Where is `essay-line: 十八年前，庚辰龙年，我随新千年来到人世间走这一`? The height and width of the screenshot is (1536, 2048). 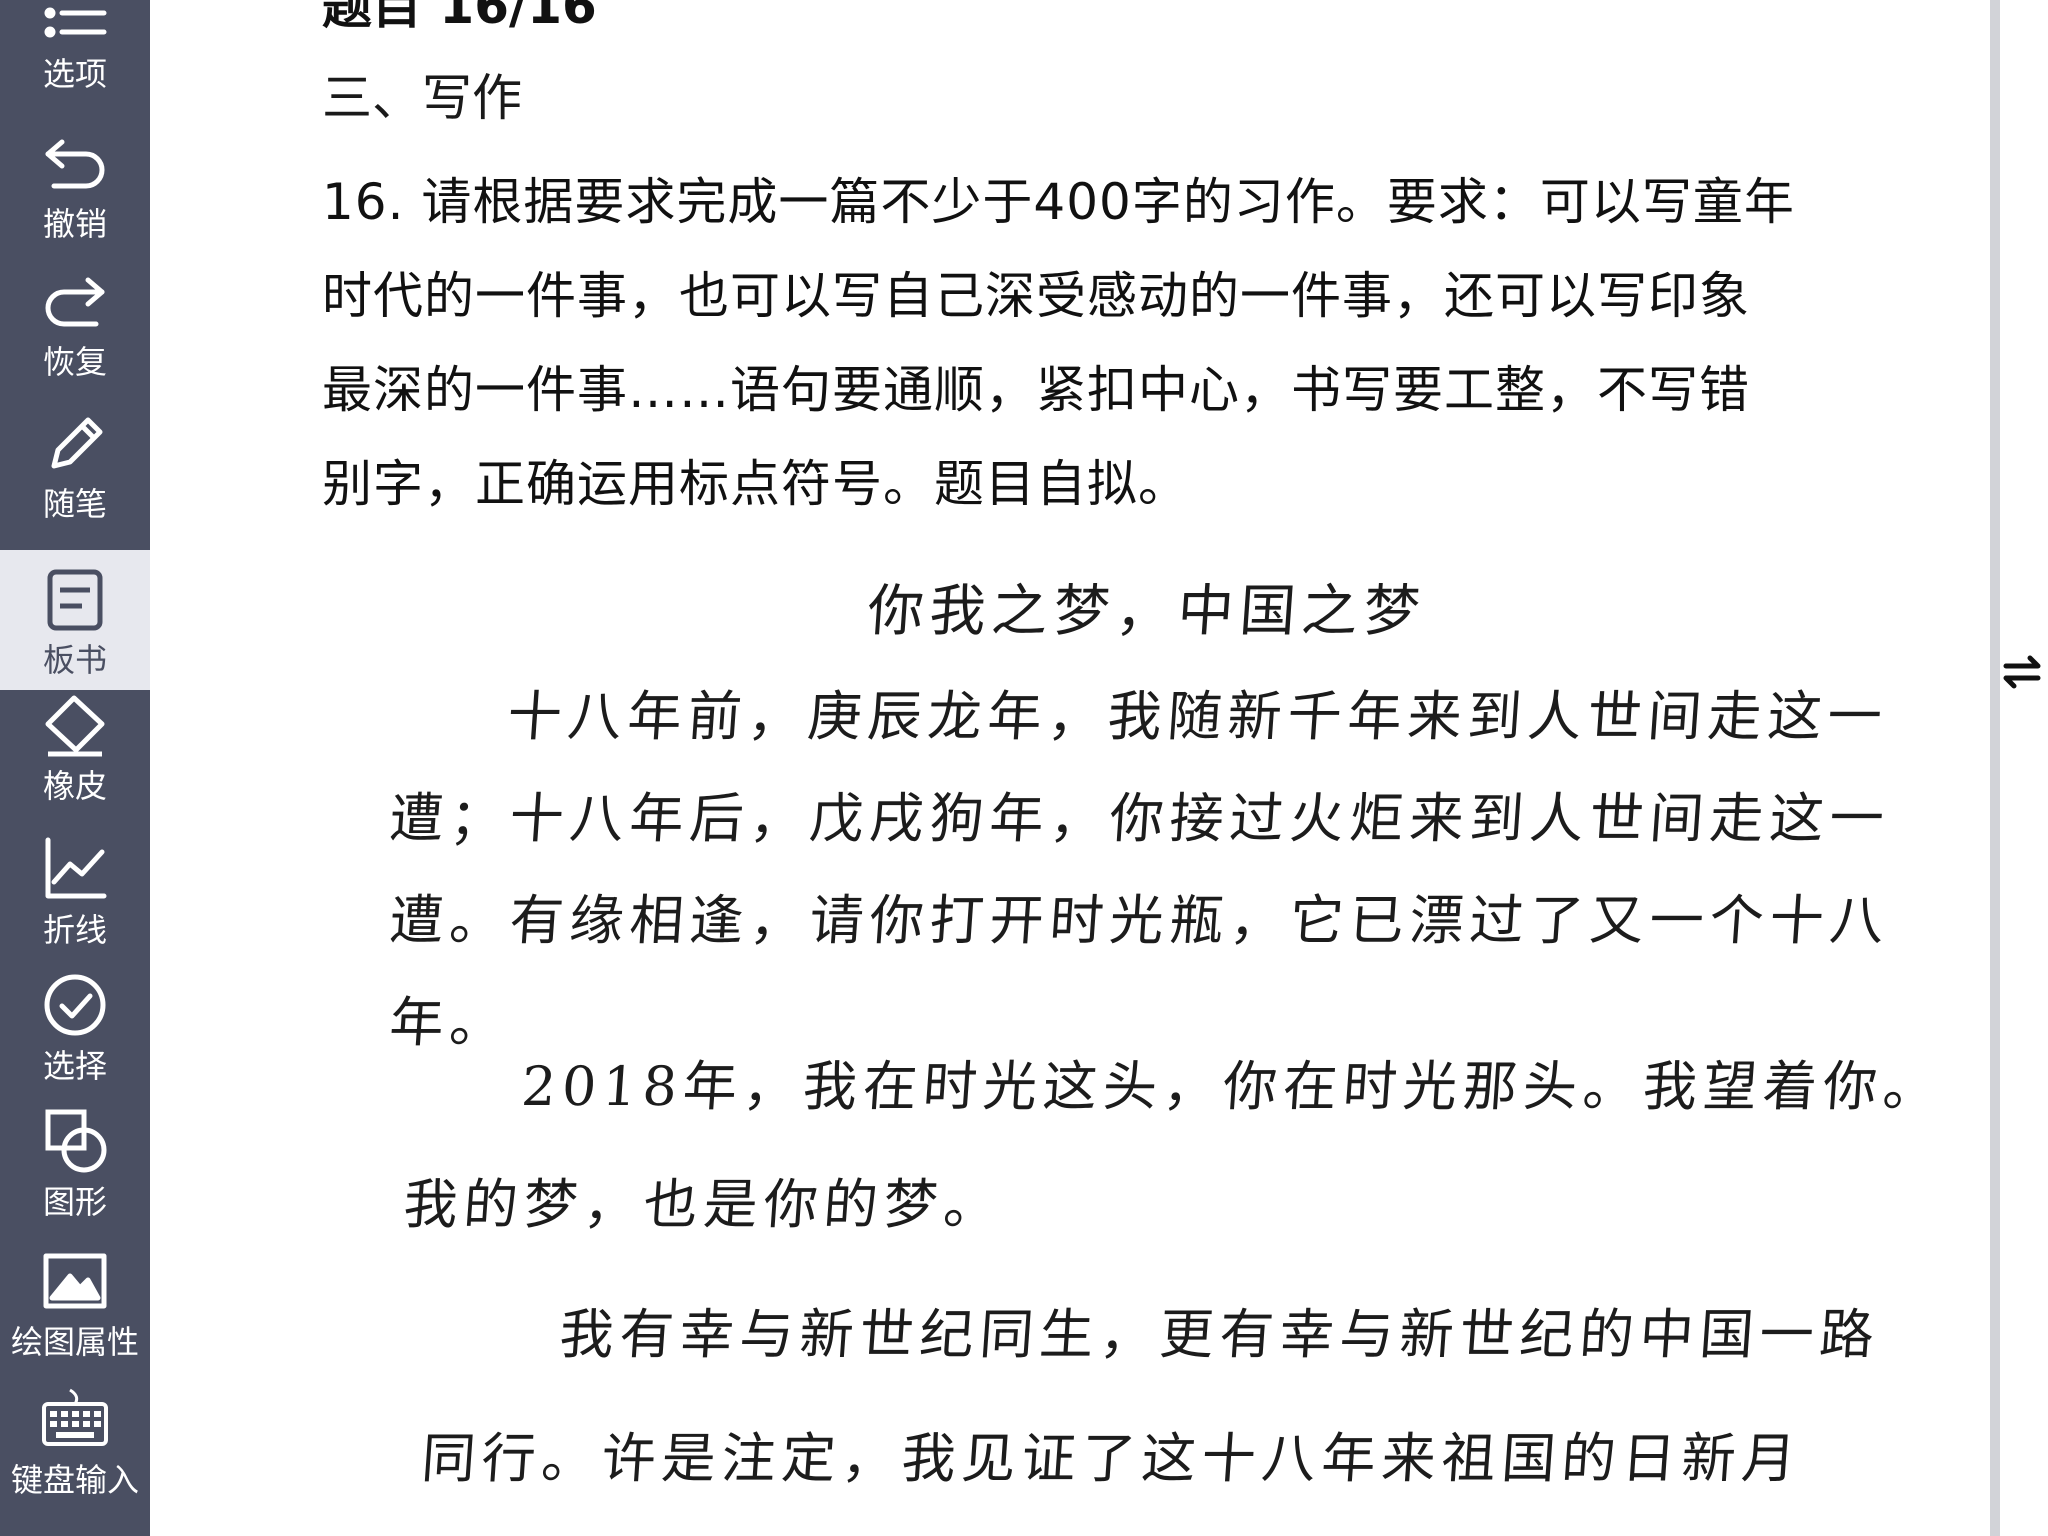 essay-line: 十八年前，庚辰龙年，我随新千年来到人世间走这一 is located at coordinates (1197, 716).